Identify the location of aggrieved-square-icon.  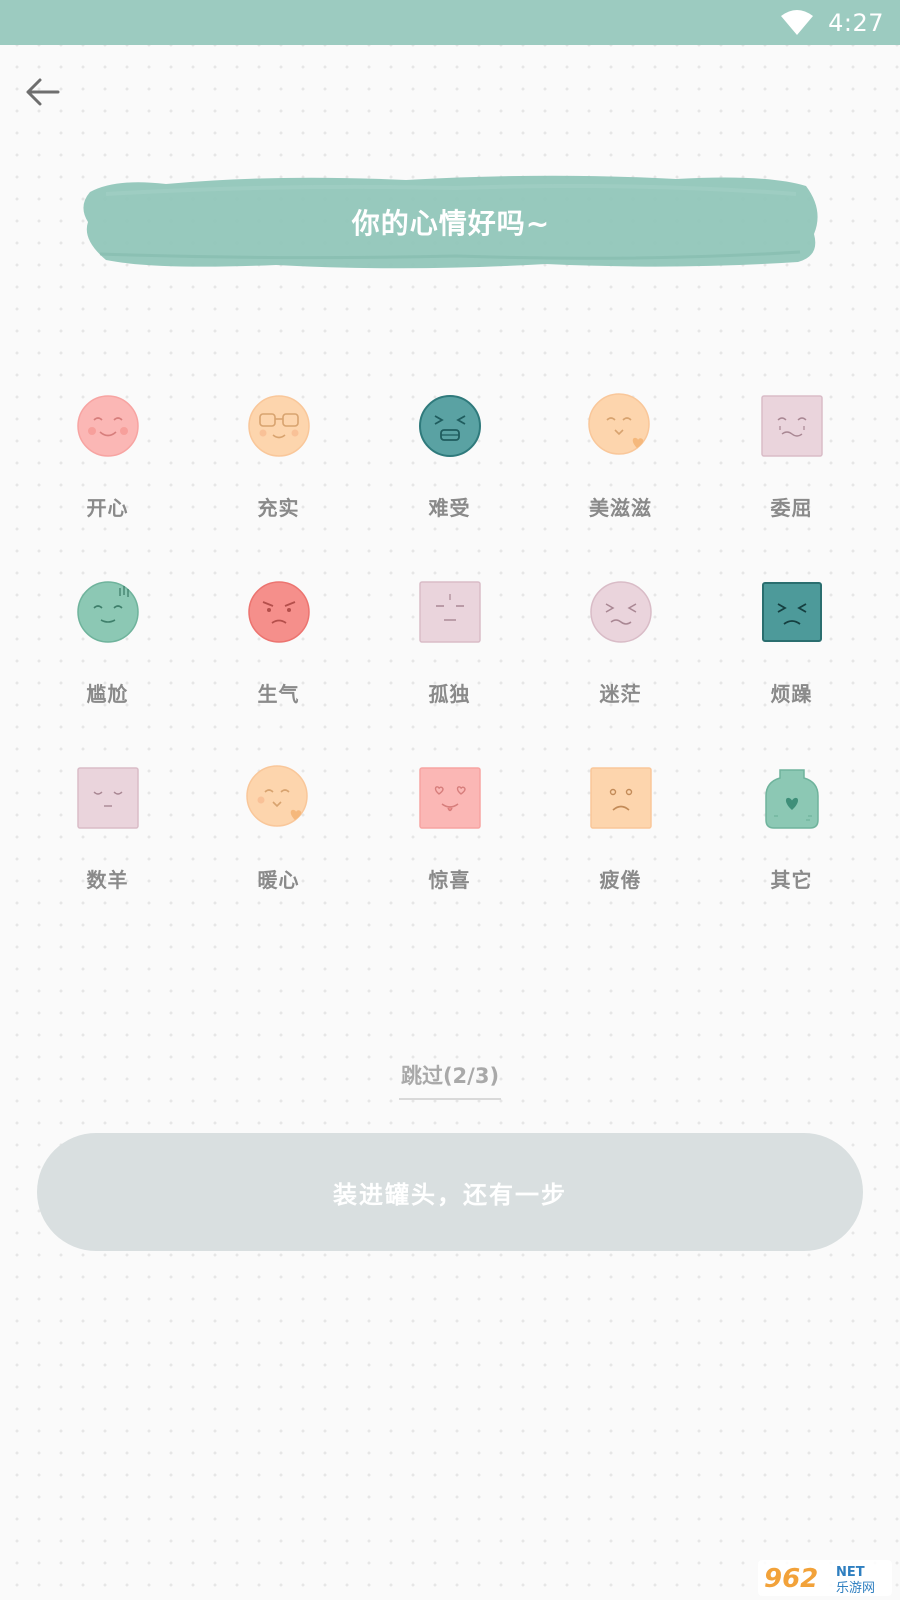
(791, 426).